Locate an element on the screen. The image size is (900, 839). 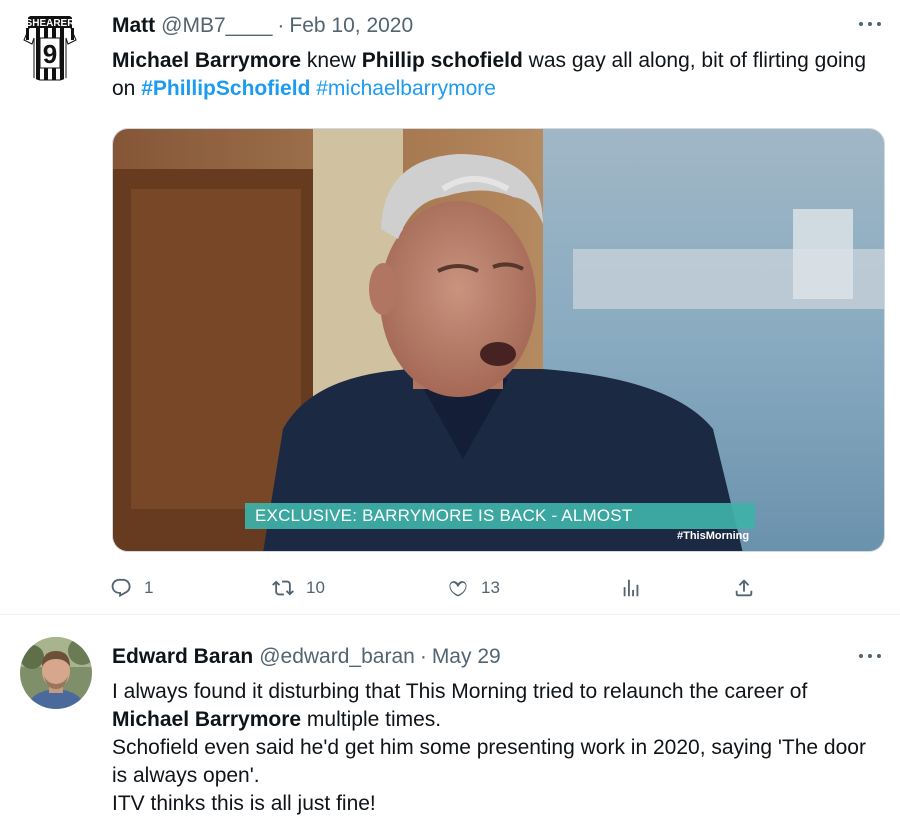
avatar is located at coordinates (56, 673).